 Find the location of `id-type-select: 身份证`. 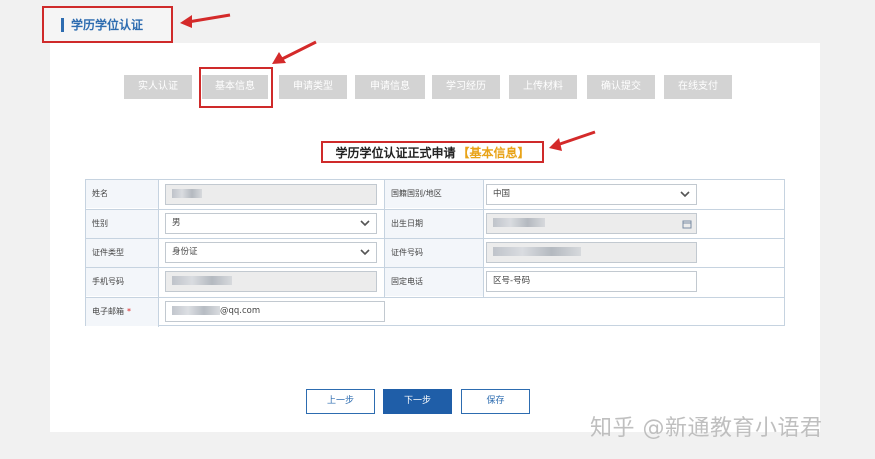

id-type-select: 身份证 is located at coordinates (271, 252).